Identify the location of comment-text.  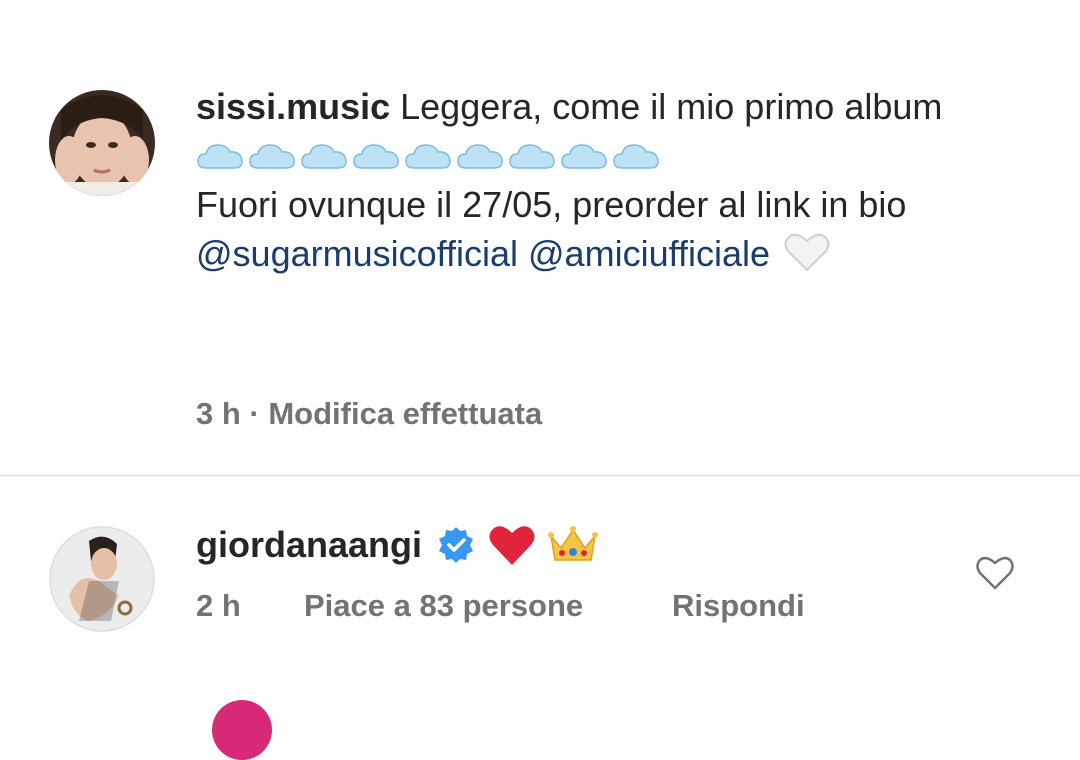
(543, 545).